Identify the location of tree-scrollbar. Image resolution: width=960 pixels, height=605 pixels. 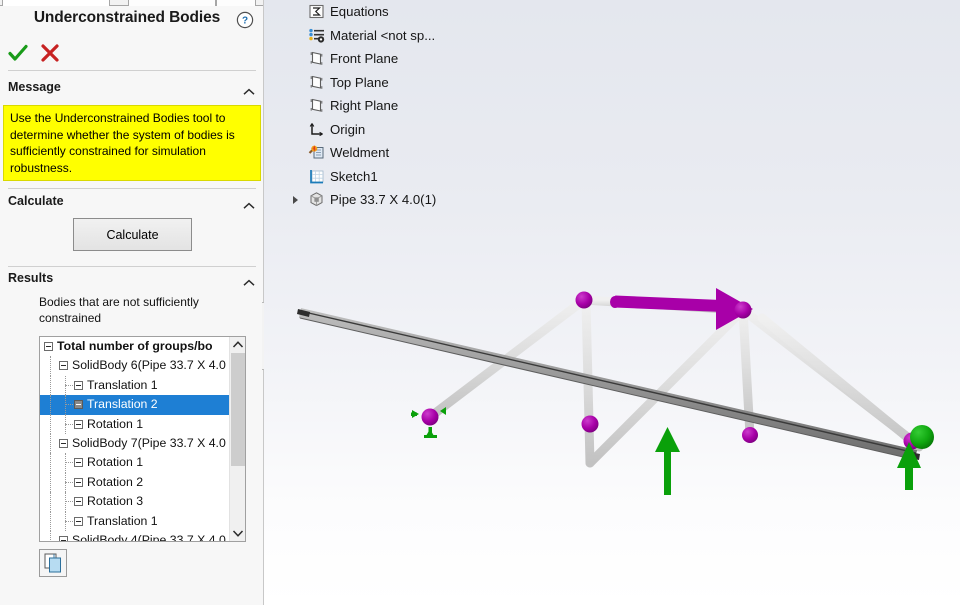
(237, 439).